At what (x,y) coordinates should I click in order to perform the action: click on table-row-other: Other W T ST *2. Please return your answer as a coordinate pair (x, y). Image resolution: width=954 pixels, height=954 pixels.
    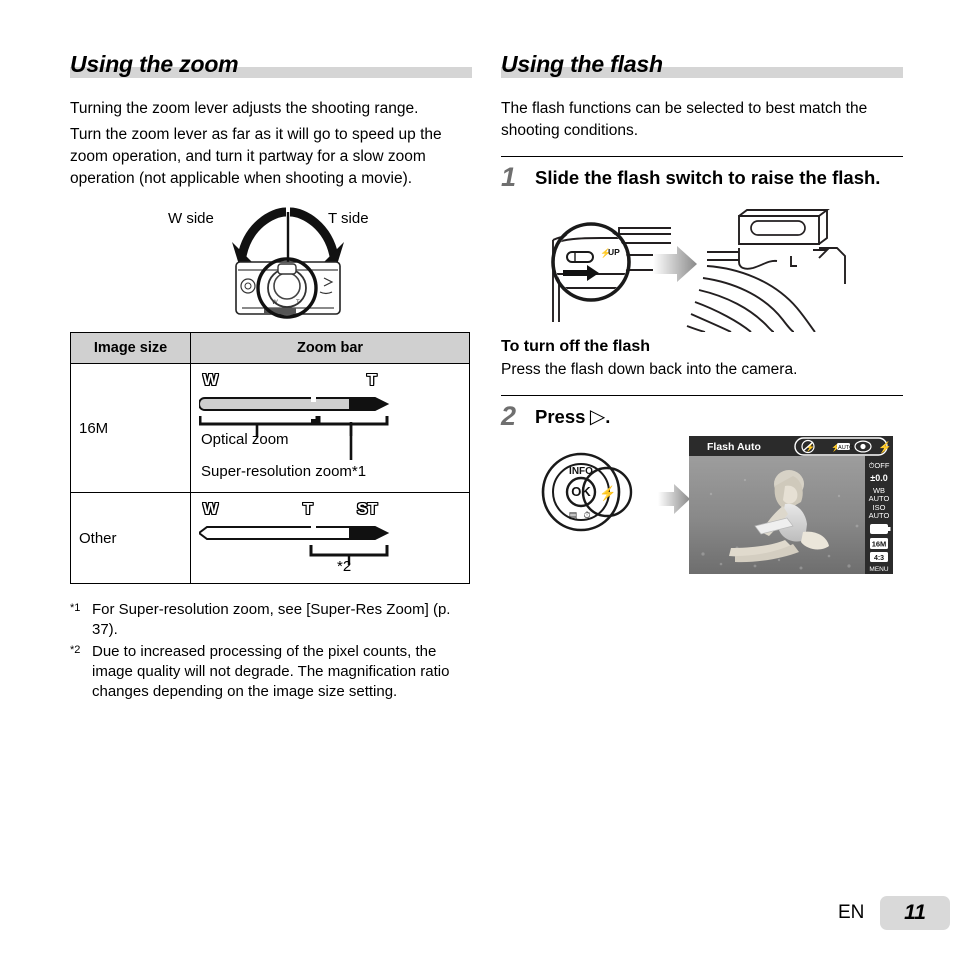
    Looking at the image, I should click on (270, 538).